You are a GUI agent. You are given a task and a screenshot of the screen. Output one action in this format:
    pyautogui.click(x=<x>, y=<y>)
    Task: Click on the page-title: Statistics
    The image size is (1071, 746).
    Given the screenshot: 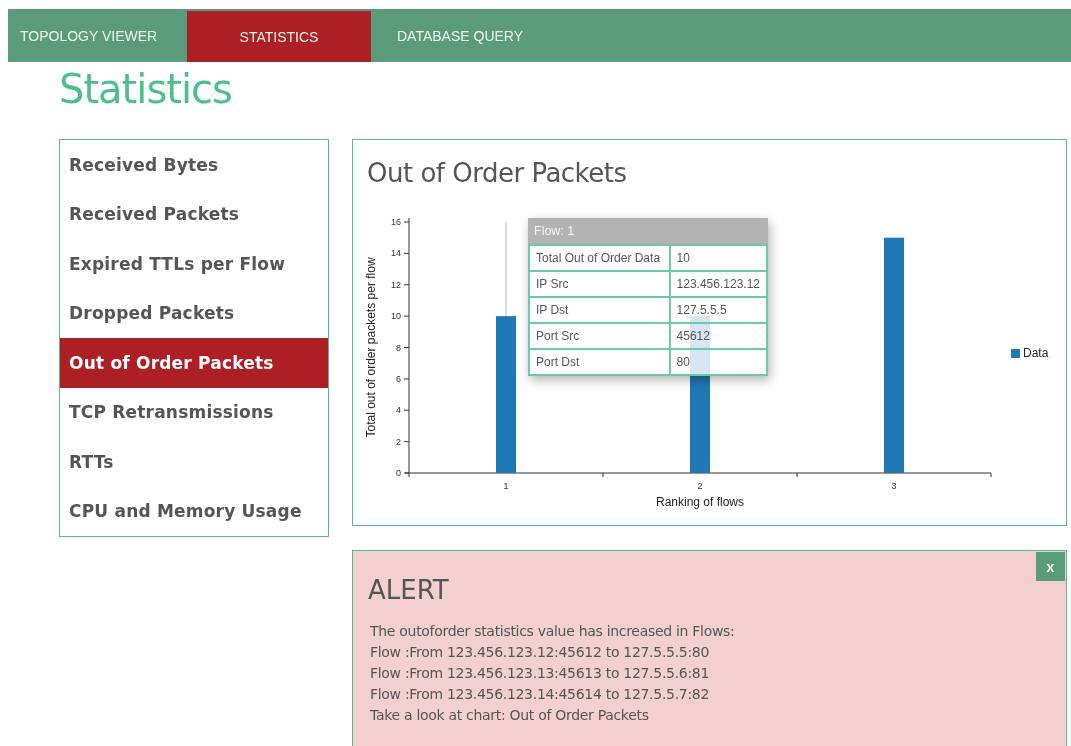 What is the action you would take?
    pyautogui.click(x=145, y=89)
    